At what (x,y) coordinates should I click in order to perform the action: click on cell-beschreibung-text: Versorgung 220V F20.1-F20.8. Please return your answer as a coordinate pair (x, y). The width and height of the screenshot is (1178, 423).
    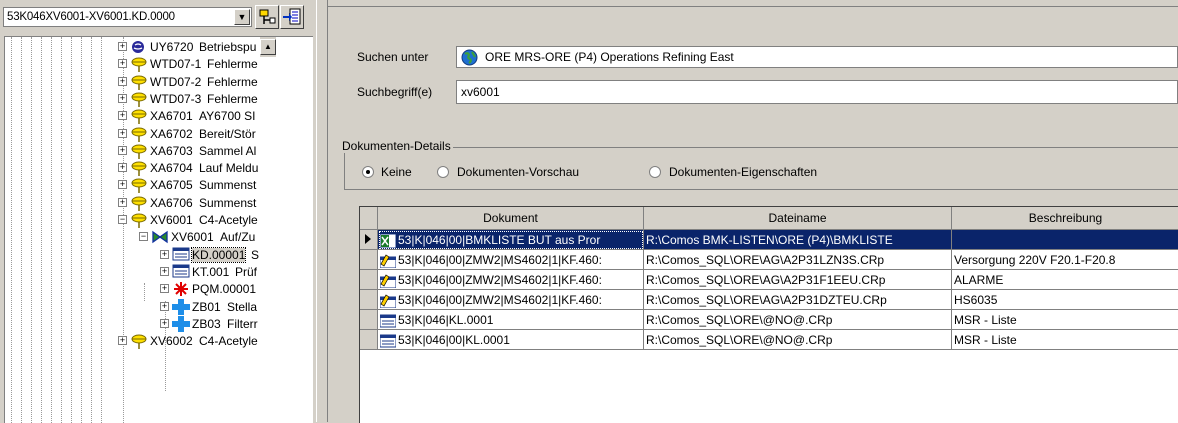
    Looking at the image, I should click on (1035, 260).